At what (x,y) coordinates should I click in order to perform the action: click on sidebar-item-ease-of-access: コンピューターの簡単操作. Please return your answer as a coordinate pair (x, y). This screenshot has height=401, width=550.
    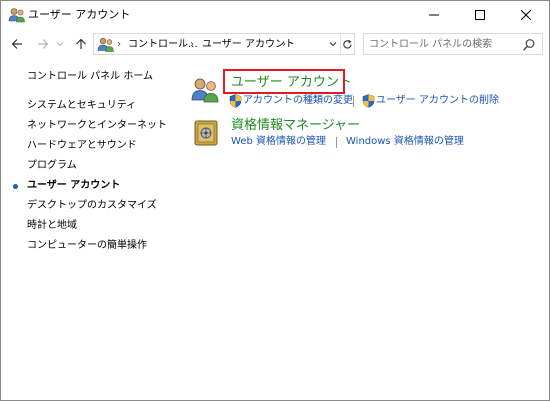
    Looking at the image, I should click on (87, 246).